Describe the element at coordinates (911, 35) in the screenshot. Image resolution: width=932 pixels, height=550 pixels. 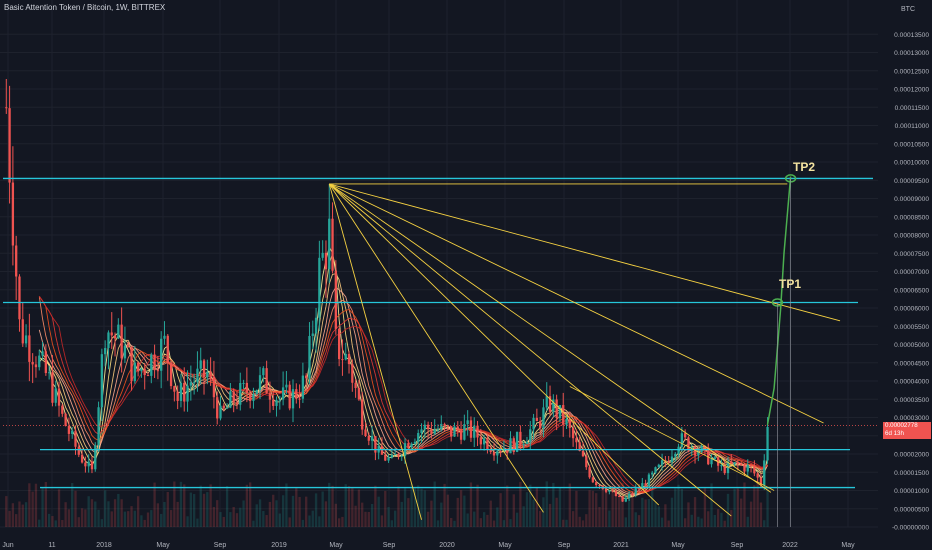
I see `y-tick-label: 0.00013500` at that location.